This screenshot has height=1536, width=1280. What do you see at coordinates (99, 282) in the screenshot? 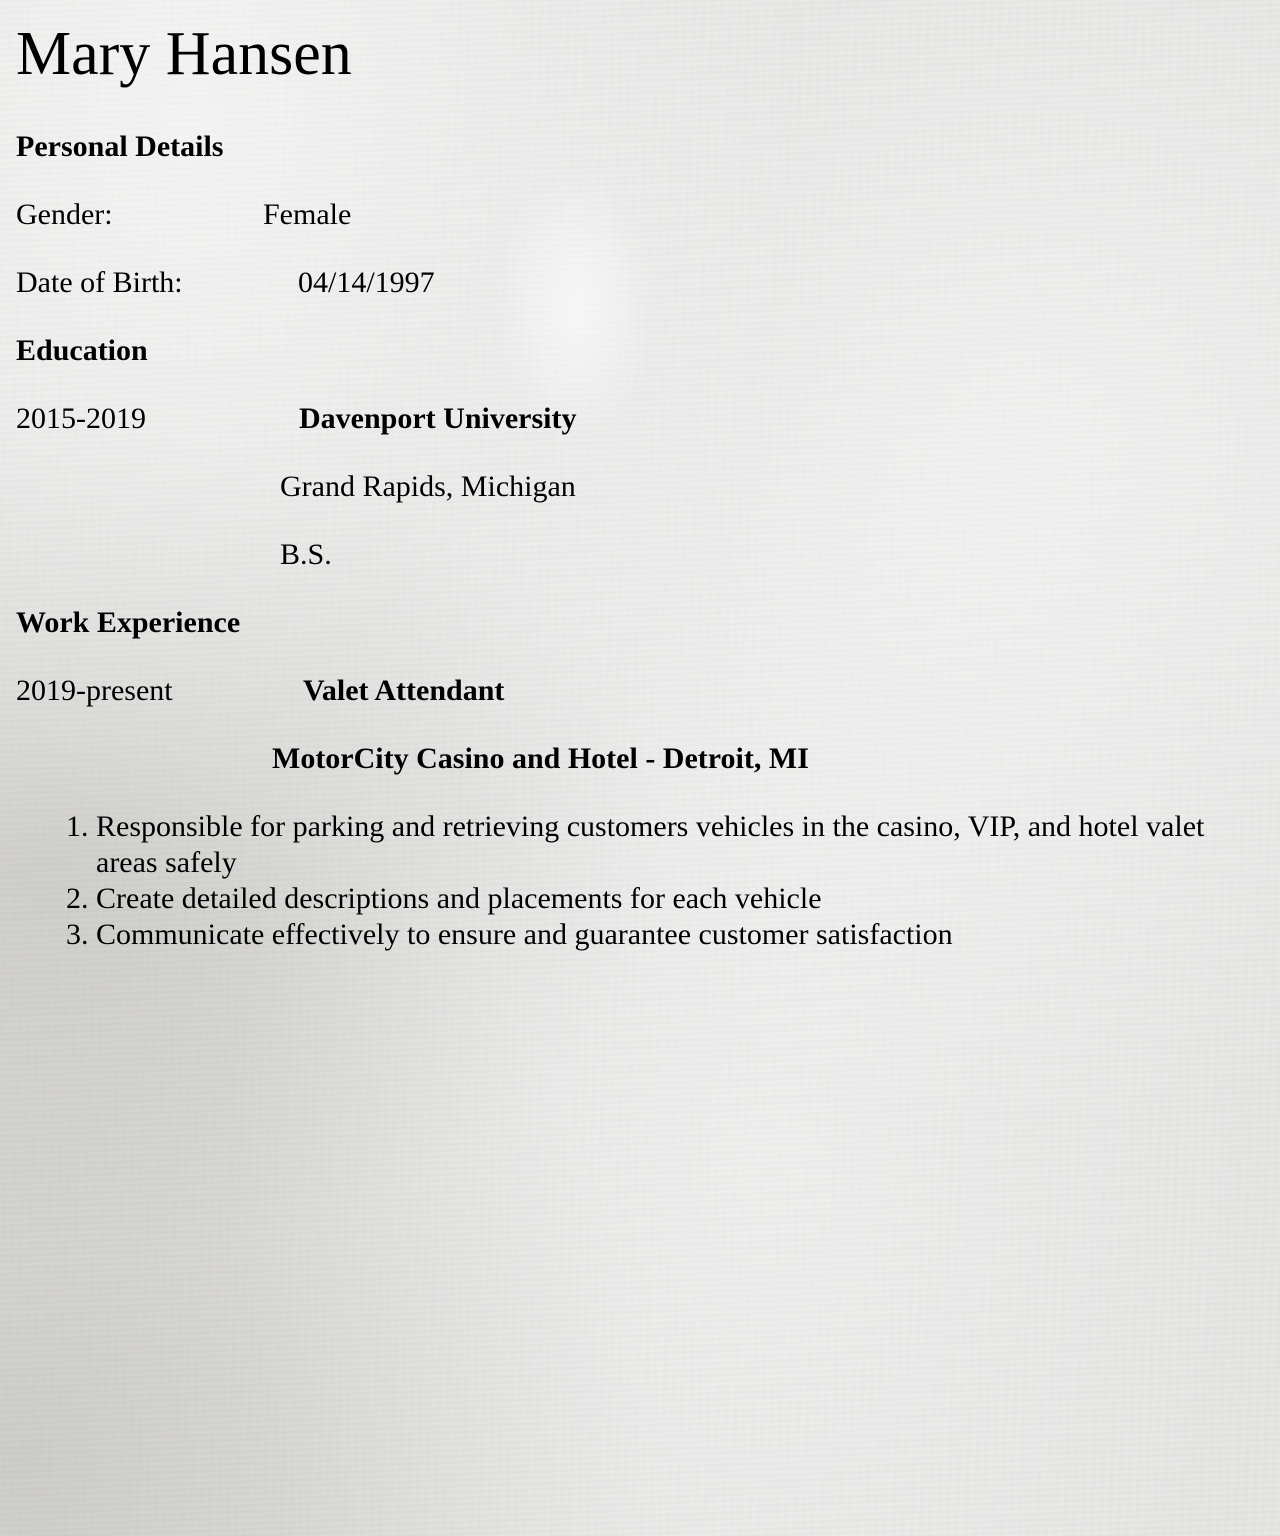
I see `dob-label: Date of Birth:` at bounding box center [99, 282].